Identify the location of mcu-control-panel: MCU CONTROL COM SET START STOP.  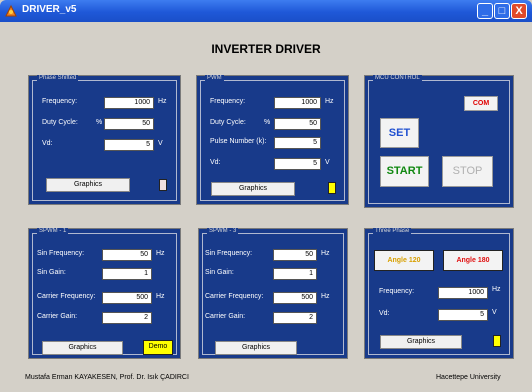
(439, 141).